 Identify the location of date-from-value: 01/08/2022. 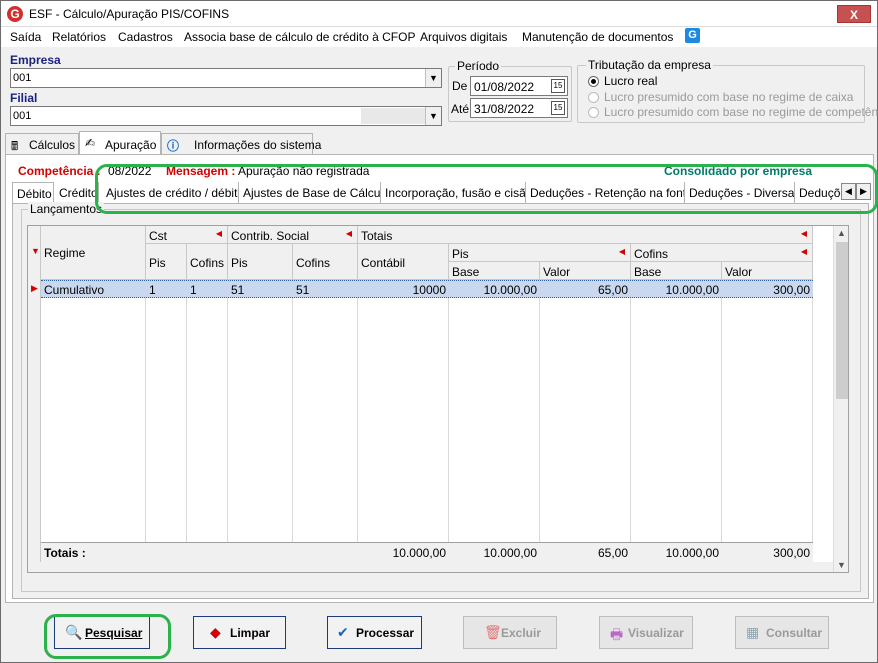
(504, 87).